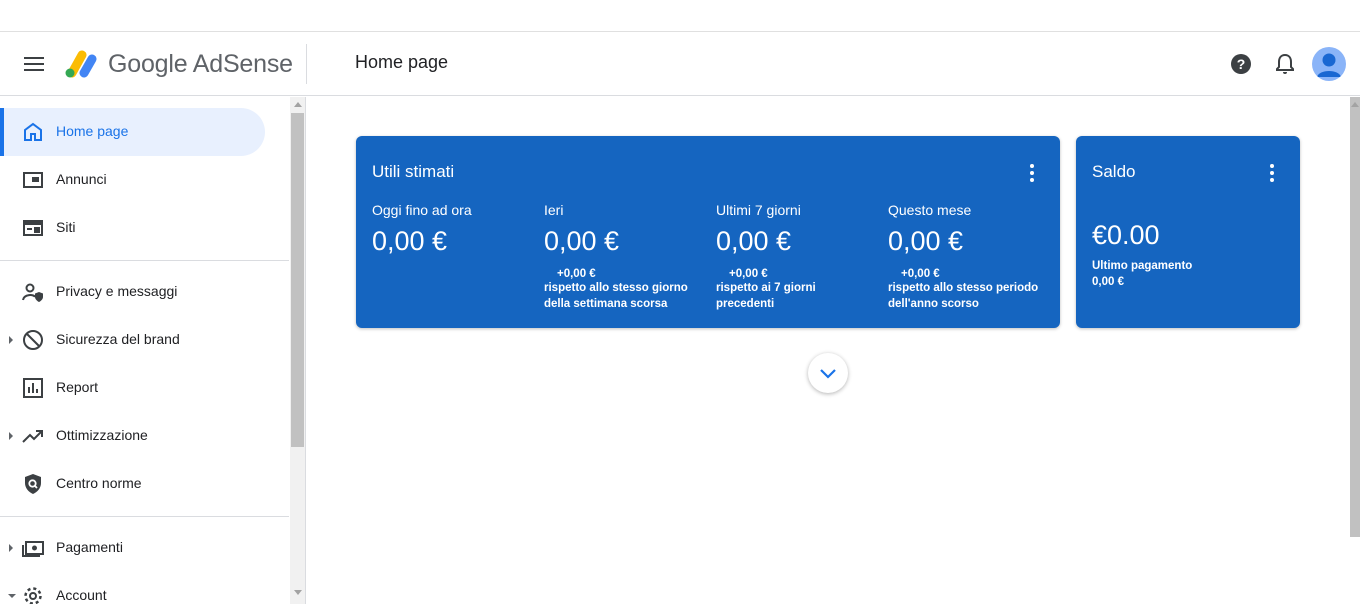  I want to click on card-title: Utili stimati, so click(413, 171).